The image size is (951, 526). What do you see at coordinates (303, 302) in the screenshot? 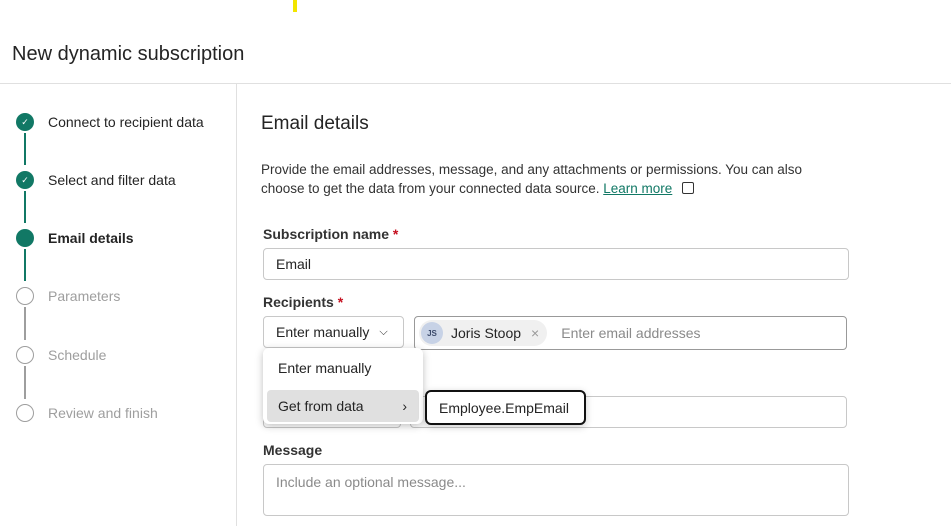
I see `recipients-label: Recipients *` at bounding box center [303, 302].